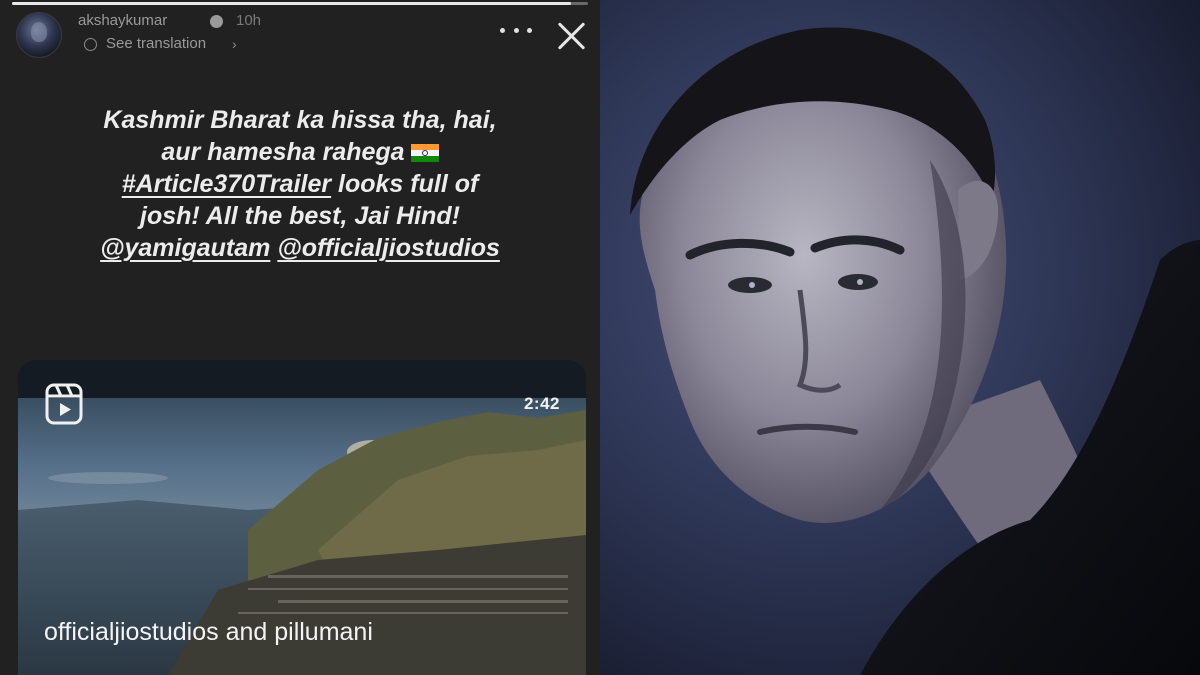 The image size is (1200, 675). I want to click on mention-link-yamigautam: @yamigautam, so click(185, 248).